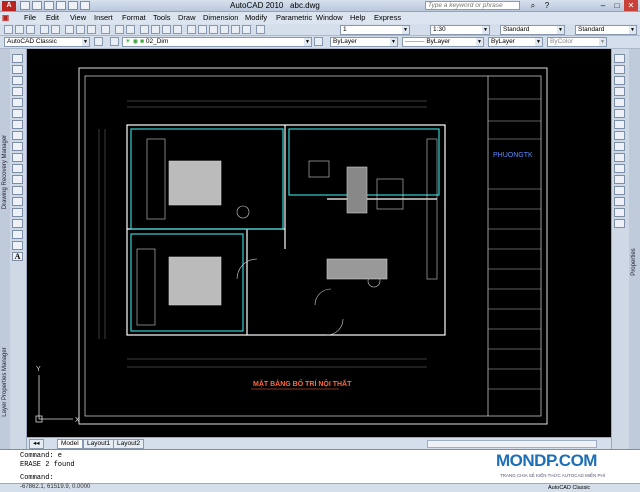  Describe the element at coordinates (191, 29) in the screenshot. I see `properties-icon` at that location.